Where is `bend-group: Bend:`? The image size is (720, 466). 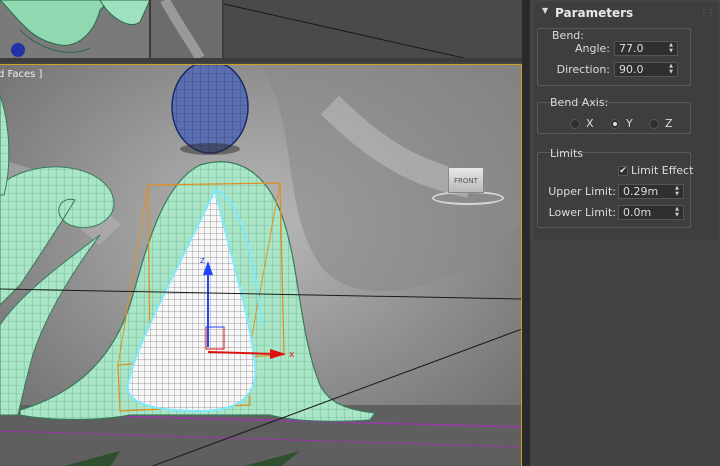 bend-group: Bend: is located at coordinates (614, 57).